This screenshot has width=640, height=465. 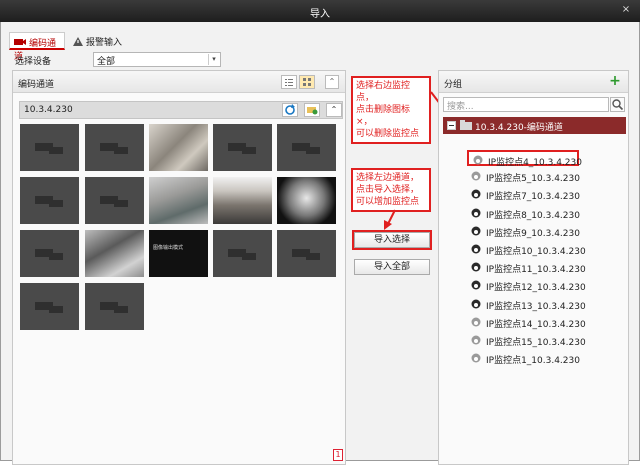 I want to click on note-line: 点击导入选择，, so click(x=388, y=190).